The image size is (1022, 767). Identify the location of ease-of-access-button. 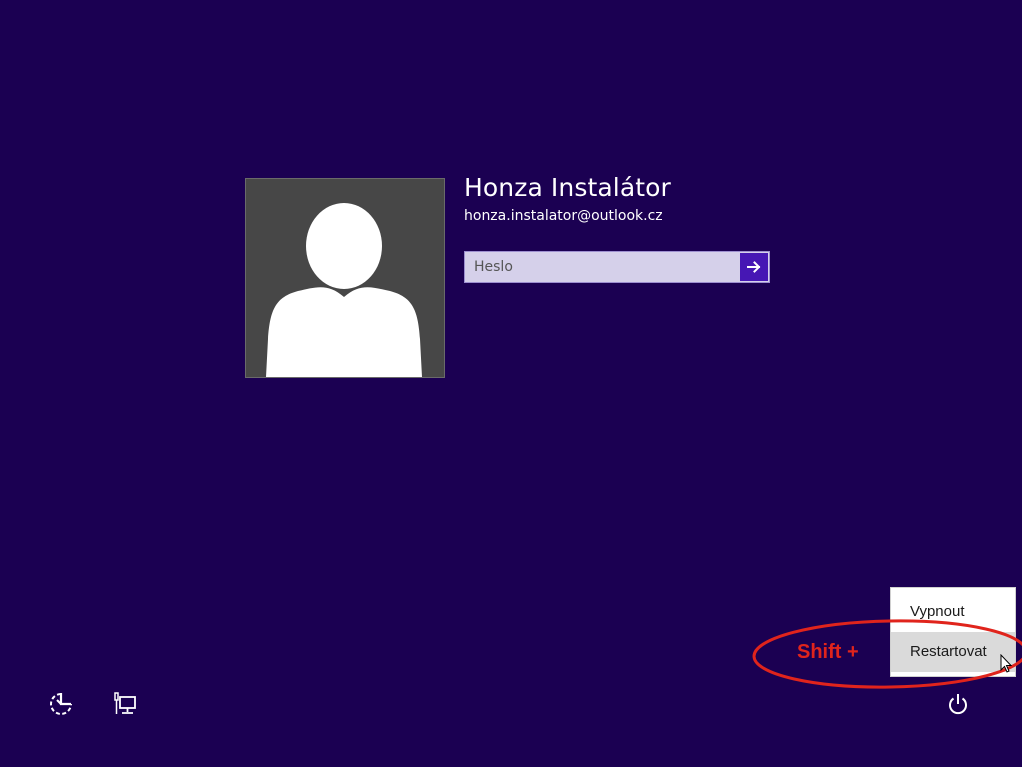
(61, 704).